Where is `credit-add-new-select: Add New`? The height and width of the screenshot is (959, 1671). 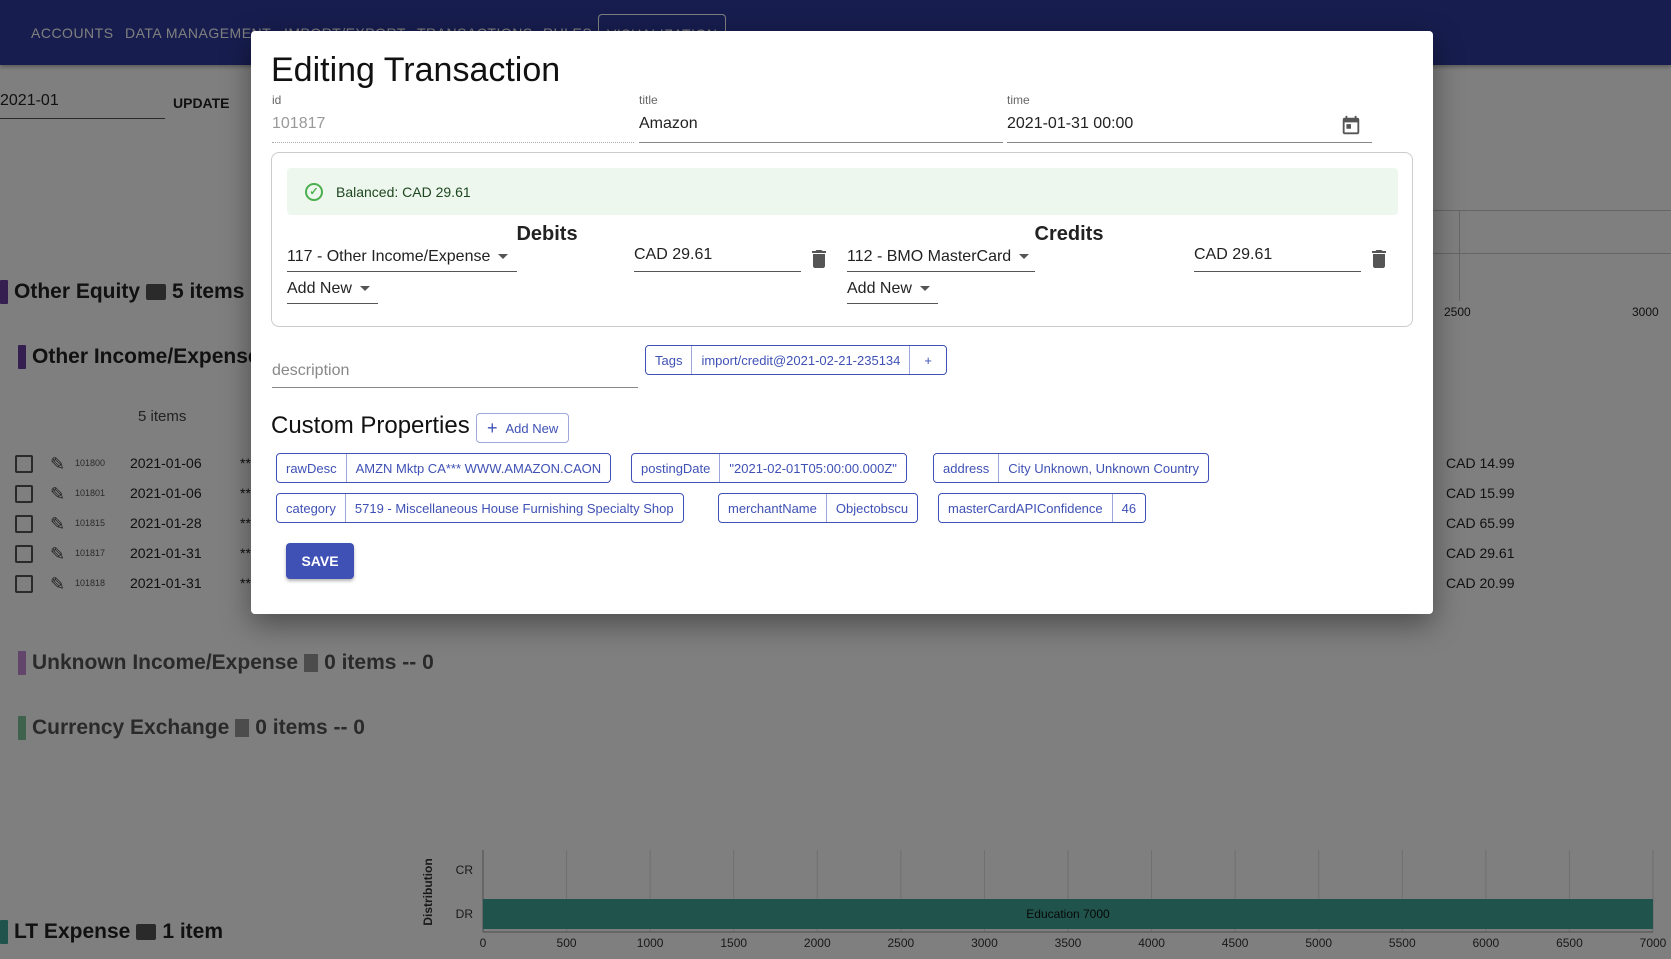 credit-add-new-select: Add New is located at coordinates (892, 289).